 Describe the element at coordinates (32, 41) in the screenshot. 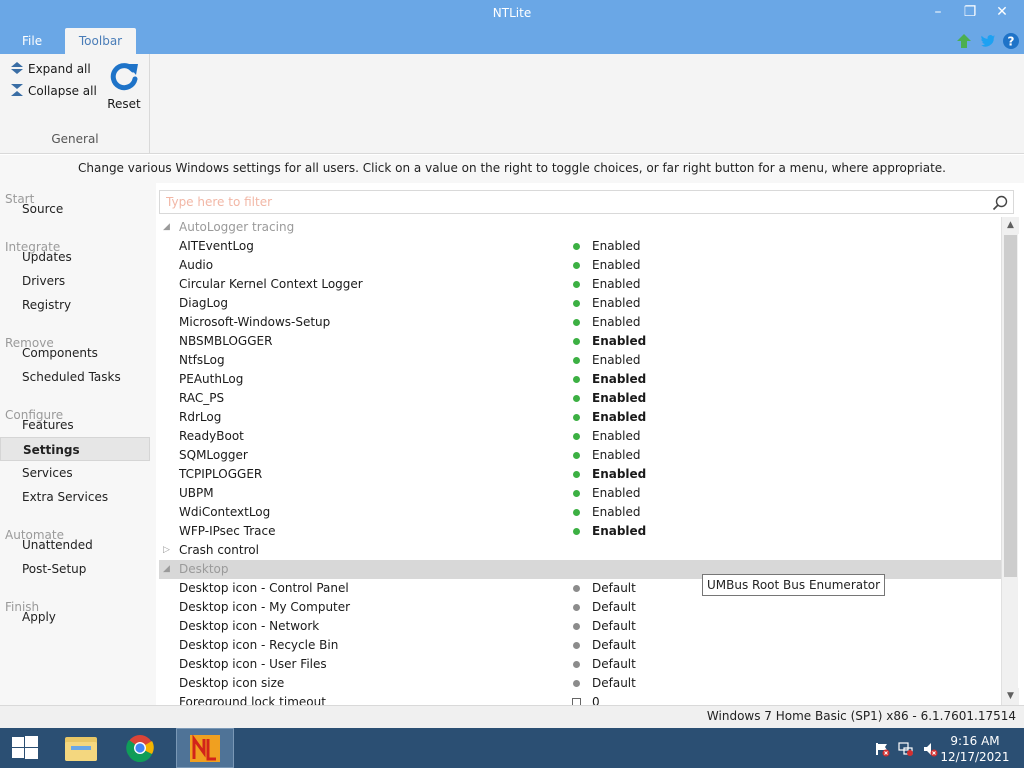

I see `menu-file: File` at that location.